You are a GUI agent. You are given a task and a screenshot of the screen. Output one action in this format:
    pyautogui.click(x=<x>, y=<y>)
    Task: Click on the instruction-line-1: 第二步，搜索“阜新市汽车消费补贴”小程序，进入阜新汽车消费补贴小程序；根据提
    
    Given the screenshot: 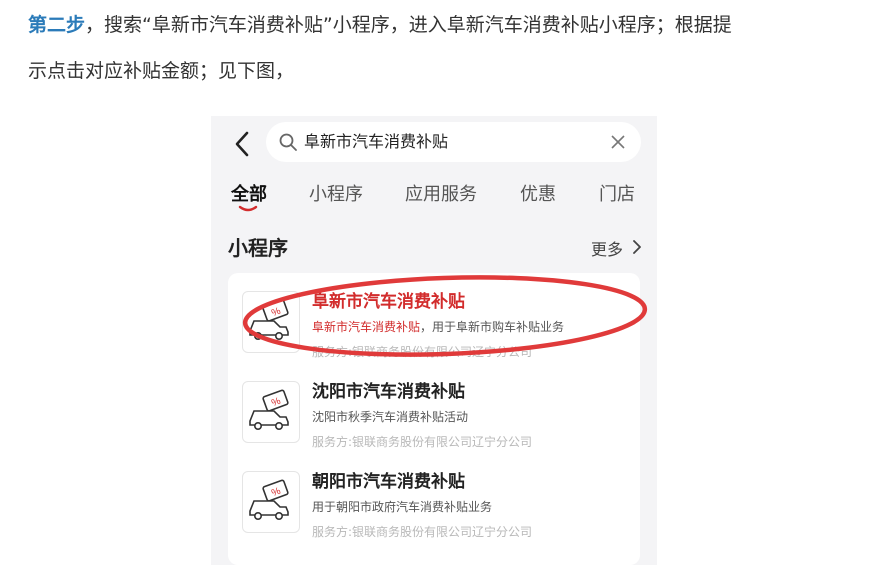 What is the action you would take?
    pyautogui.click(x=453, y=25)
    